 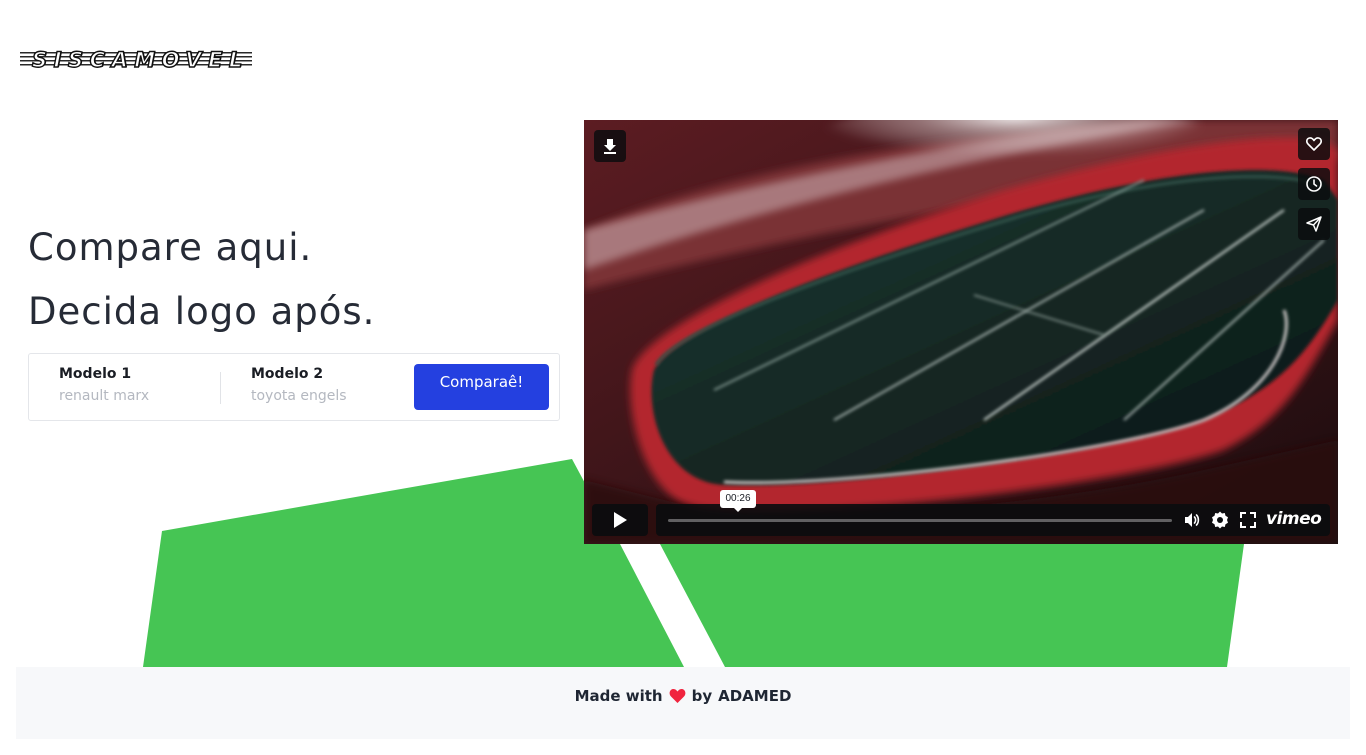 What do you see at coordinates (702, 696) in the screenshot?
I see `footer-by: by` at bounding box center [702, 696].